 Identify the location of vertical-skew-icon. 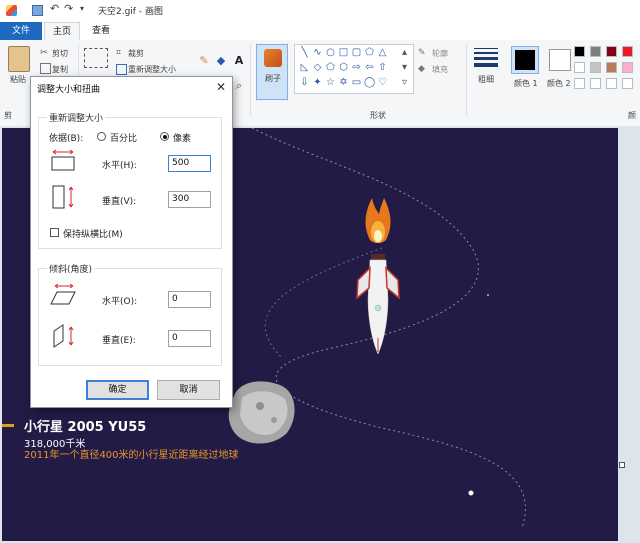
(63, 336).